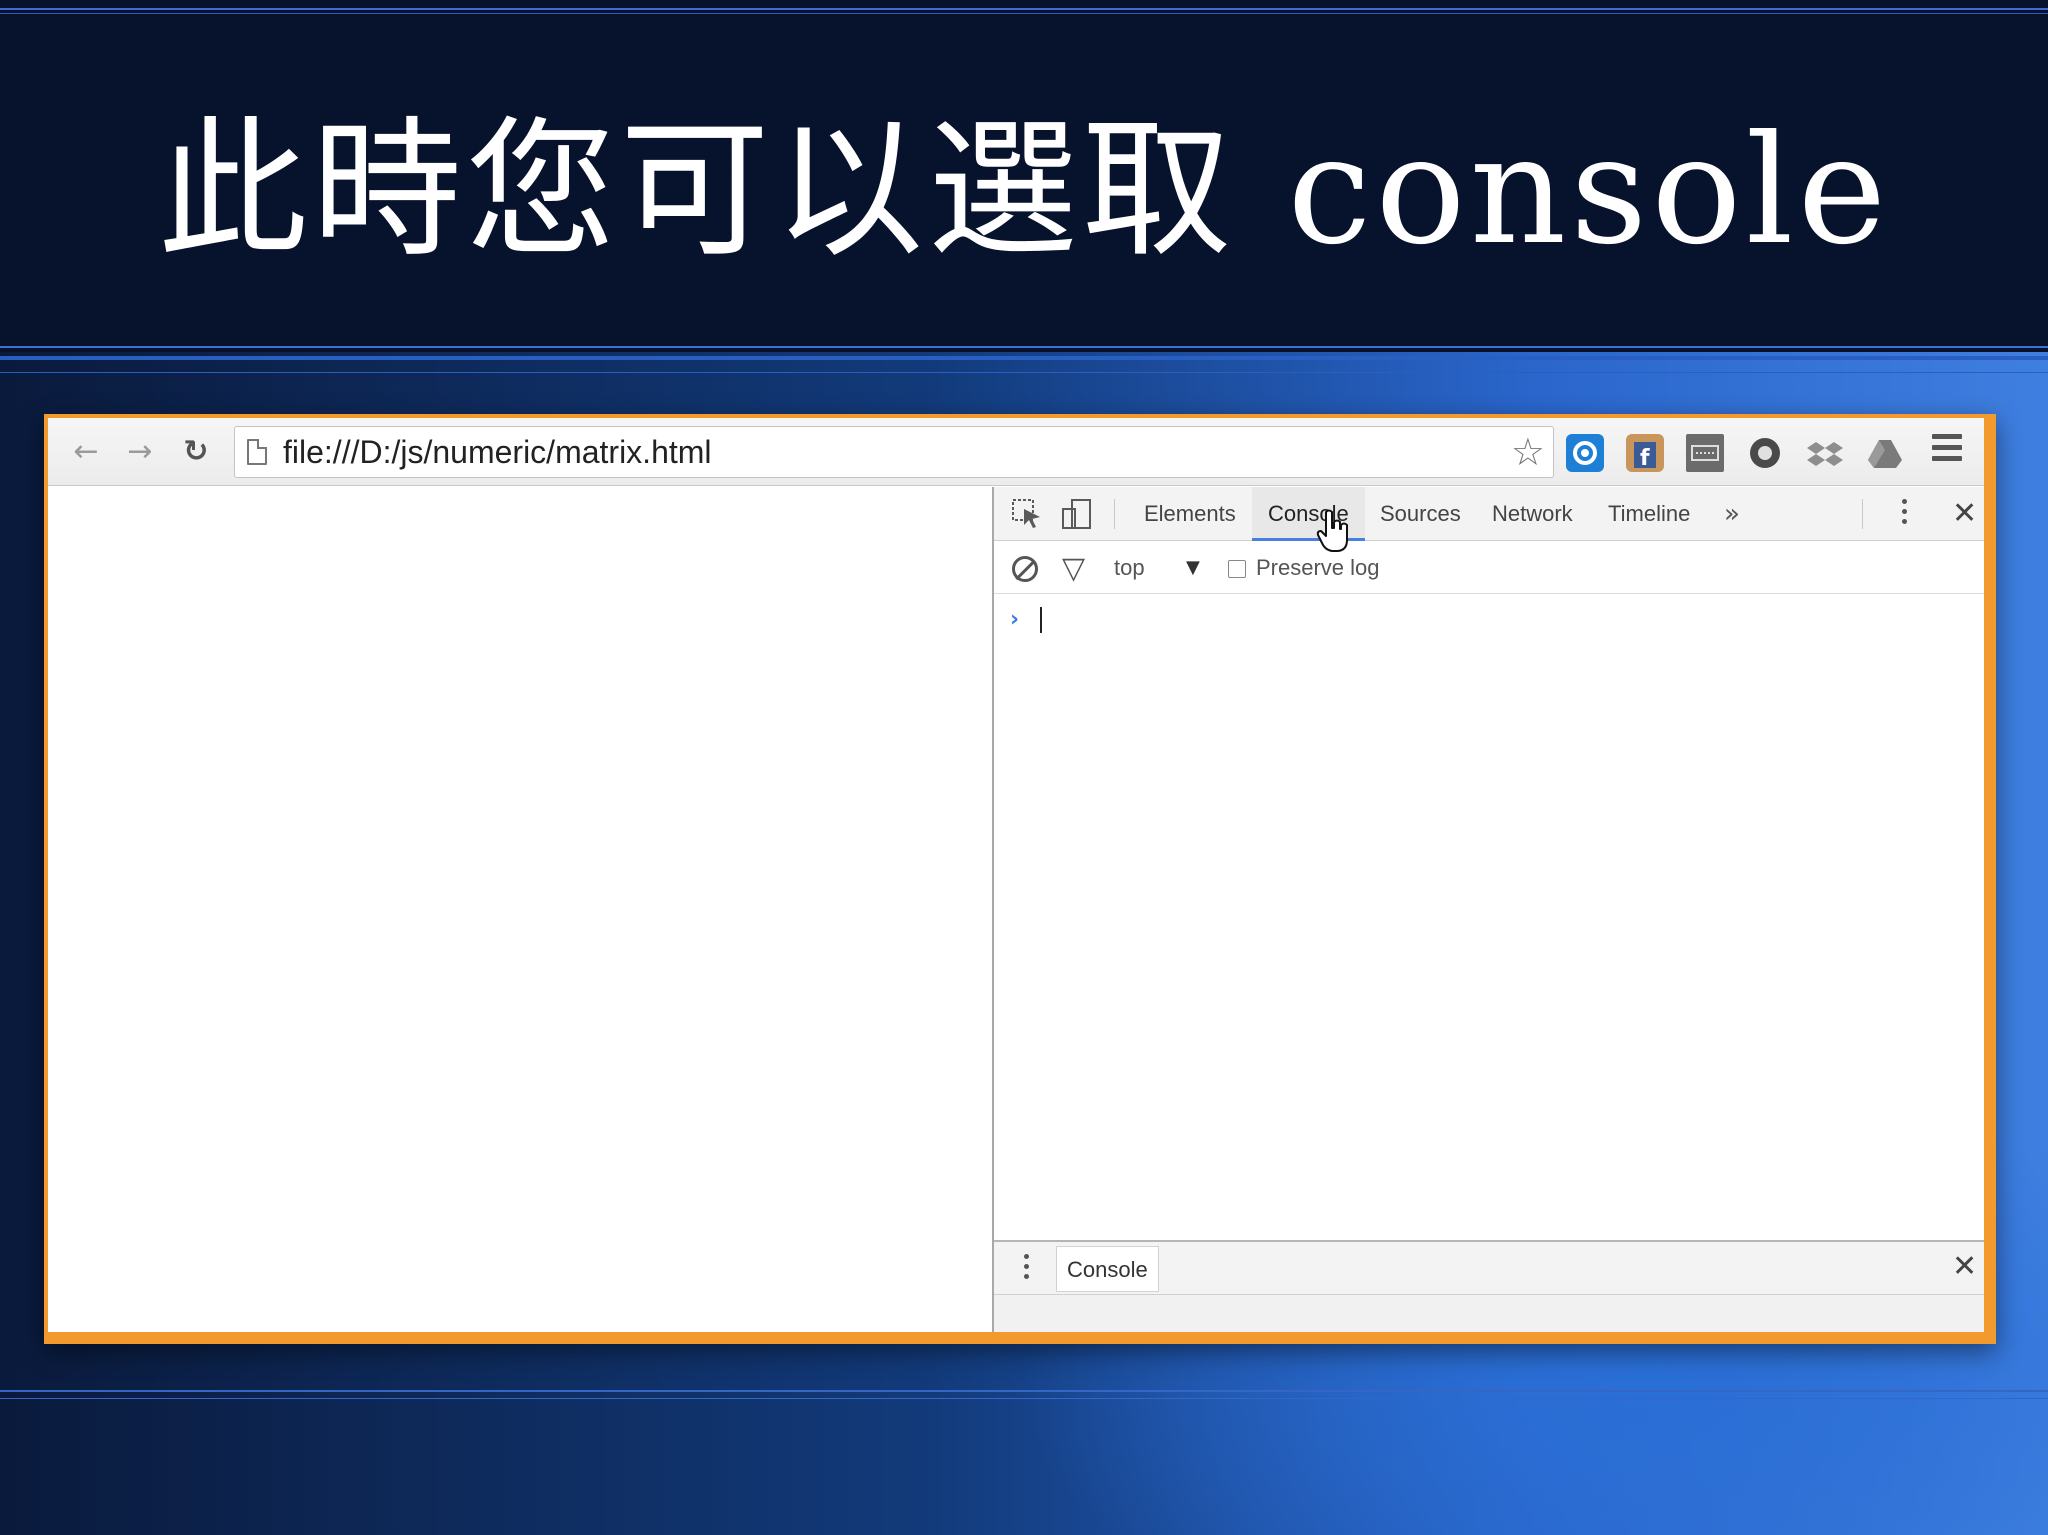  Describe the element at coordinates (1905, 514) in the screenshot. I see `devtools-menu-icon` at that location.